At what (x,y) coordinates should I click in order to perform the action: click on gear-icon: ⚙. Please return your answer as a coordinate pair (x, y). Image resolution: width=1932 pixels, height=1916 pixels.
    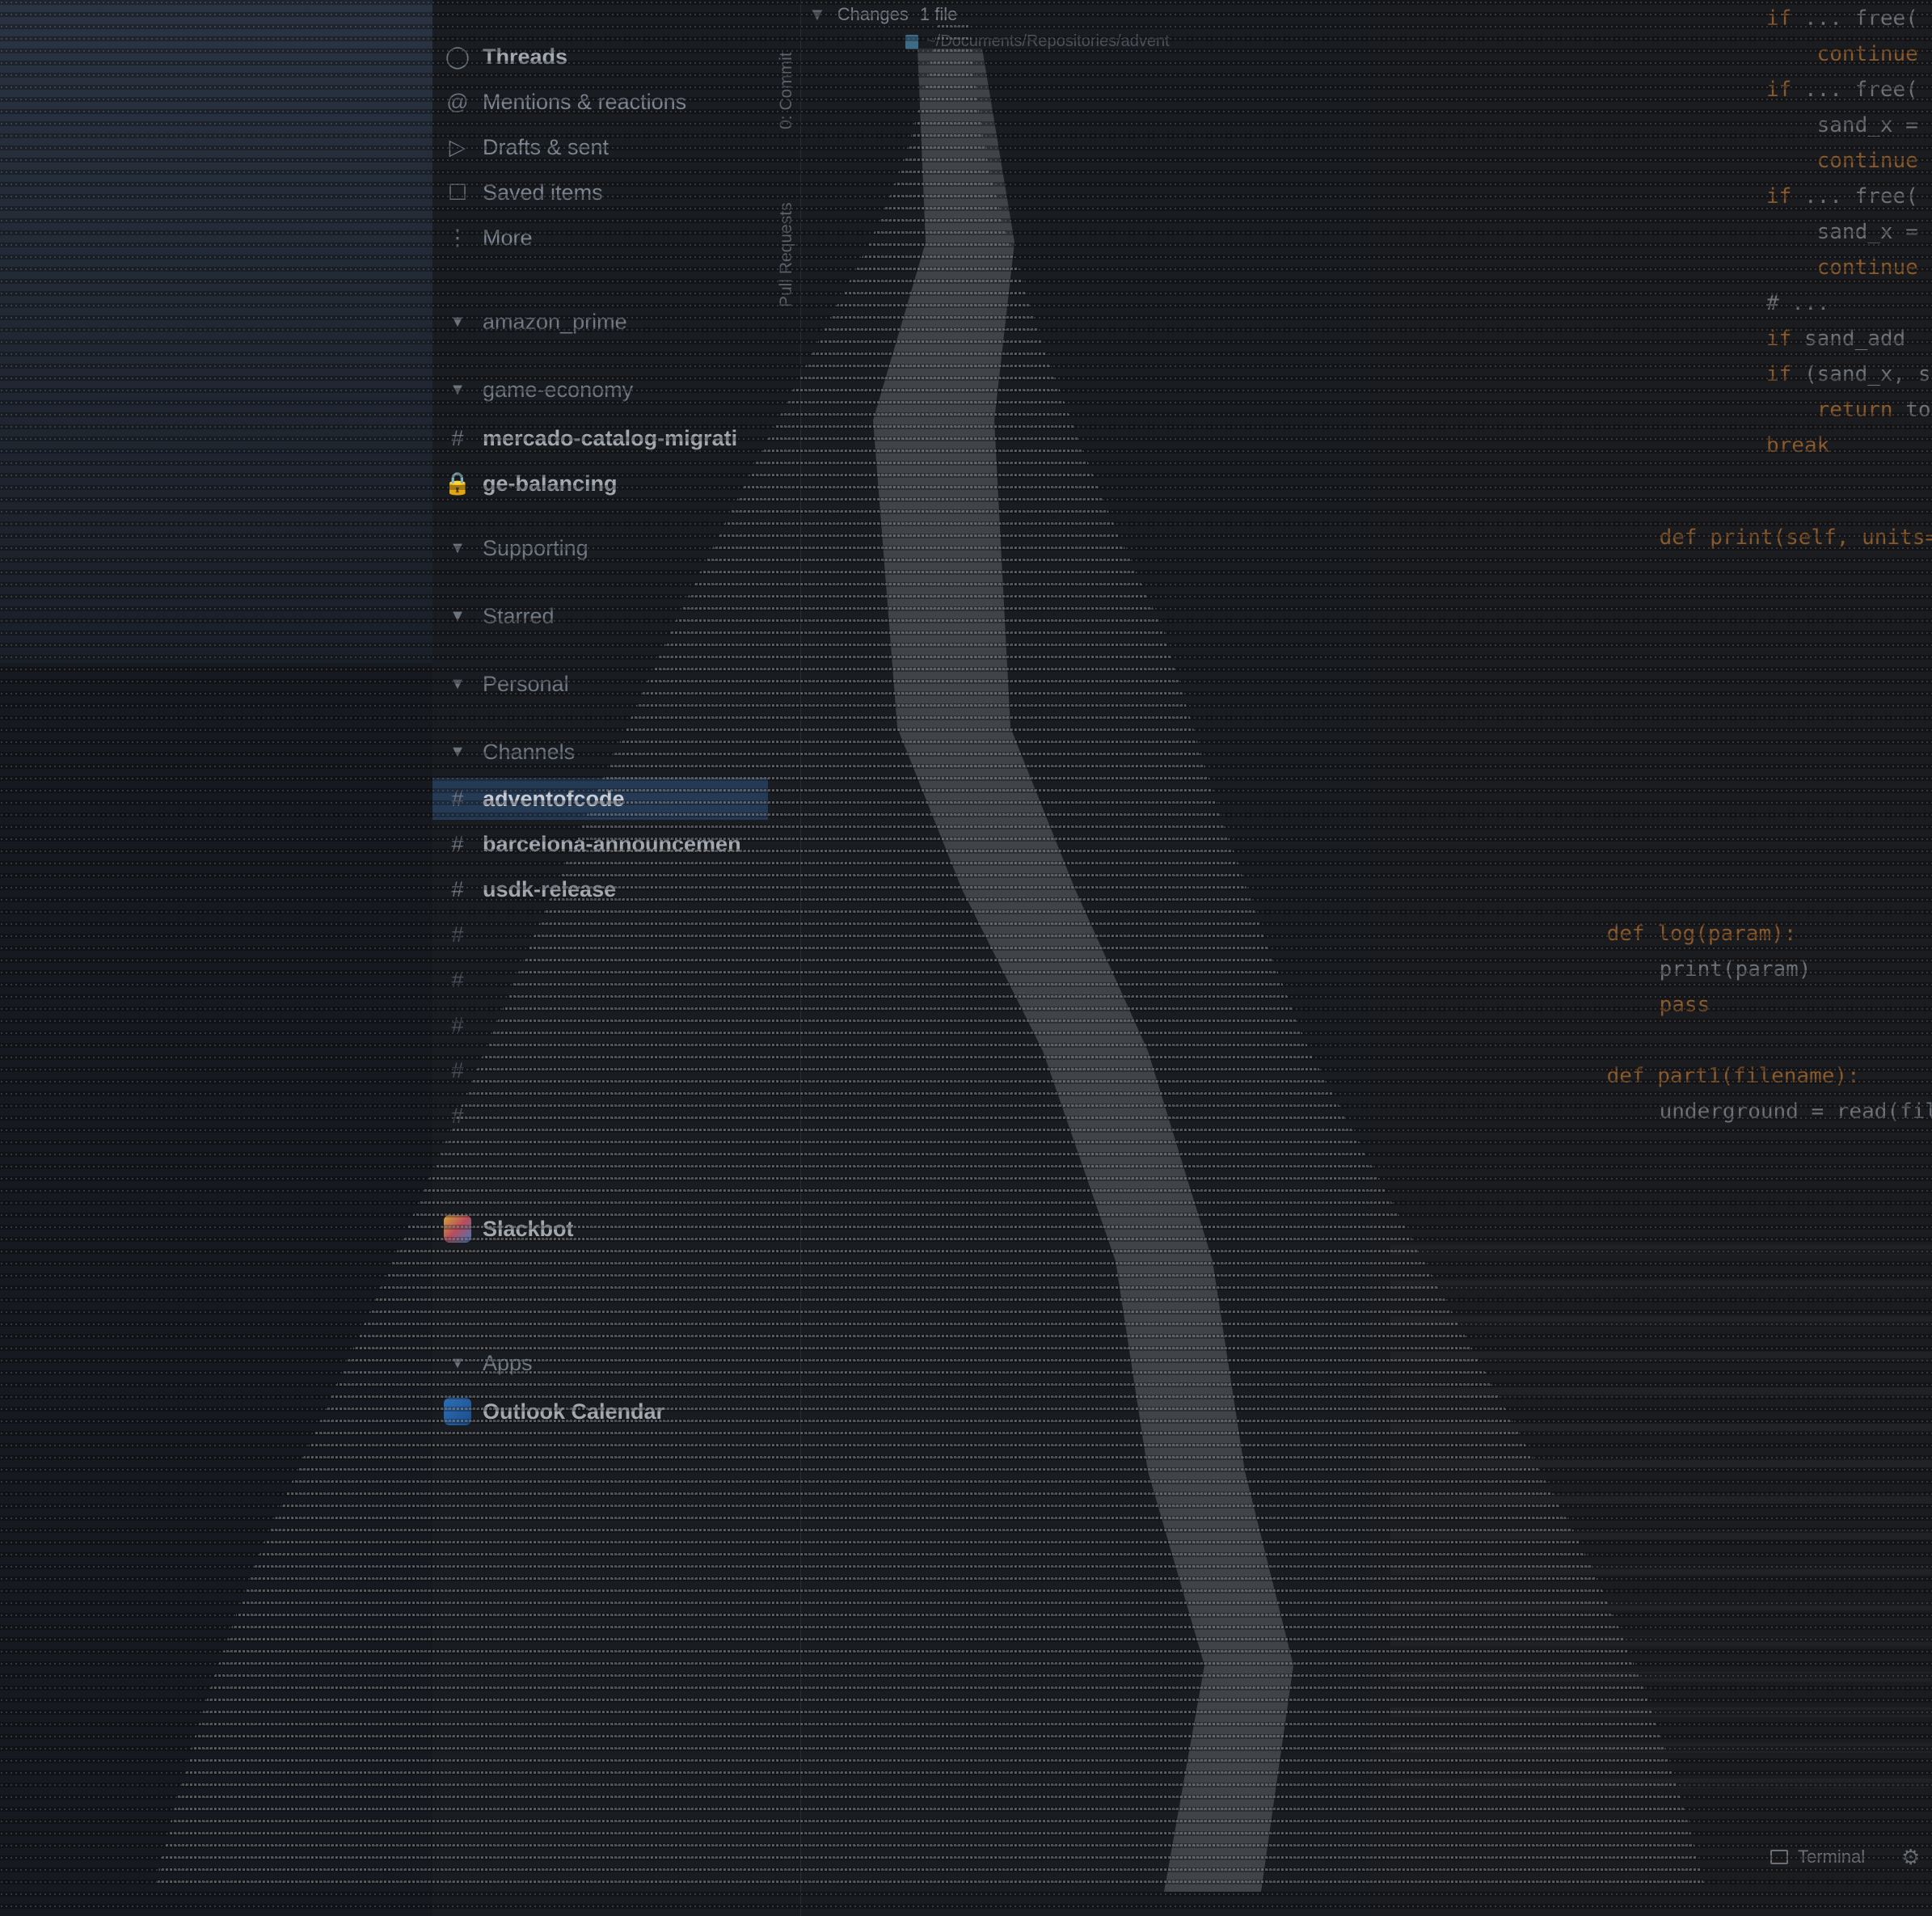
    Looking at the image, I should click on (1910, 1858).